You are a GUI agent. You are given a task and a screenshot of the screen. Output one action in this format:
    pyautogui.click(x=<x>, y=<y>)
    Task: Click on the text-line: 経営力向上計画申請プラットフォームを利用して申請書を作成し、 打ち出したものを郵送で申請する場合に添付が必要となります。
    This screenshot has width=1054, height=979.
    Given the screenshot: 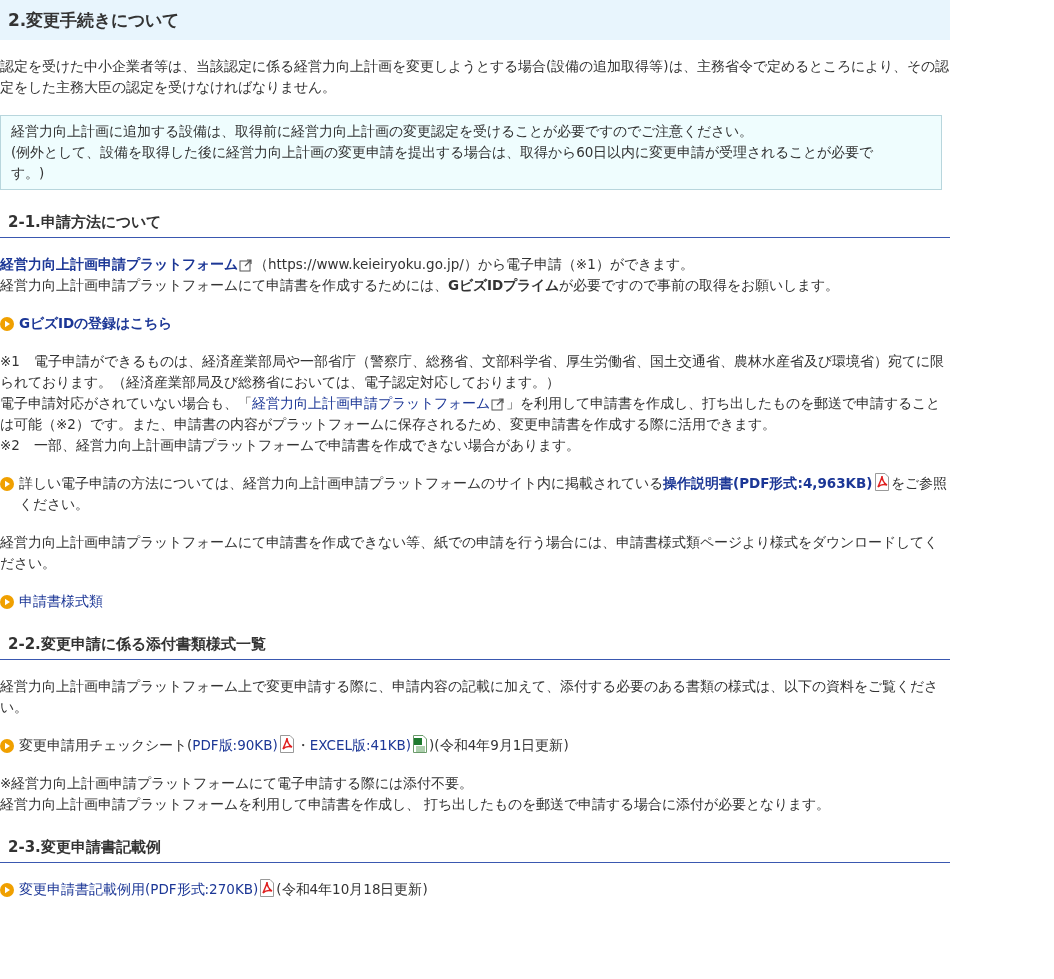 What is the action you would take?
    pyautogui.click(x=416, y=804)
    